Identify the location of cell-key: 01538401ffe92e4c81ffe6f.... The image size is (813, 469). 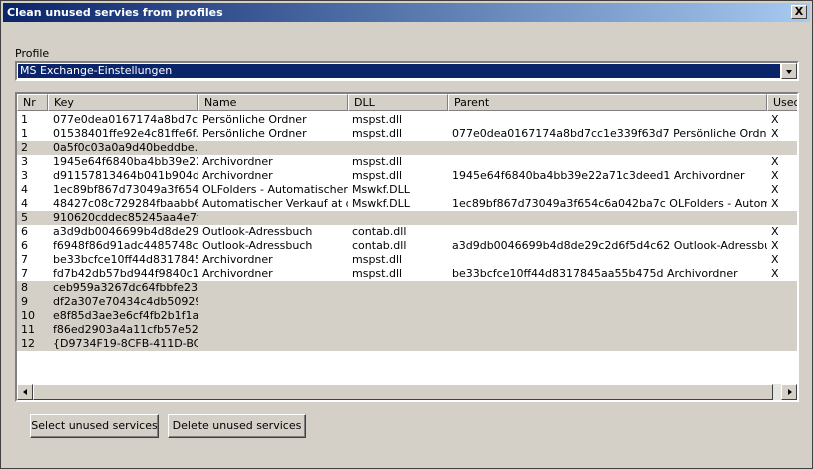
(125, 133).